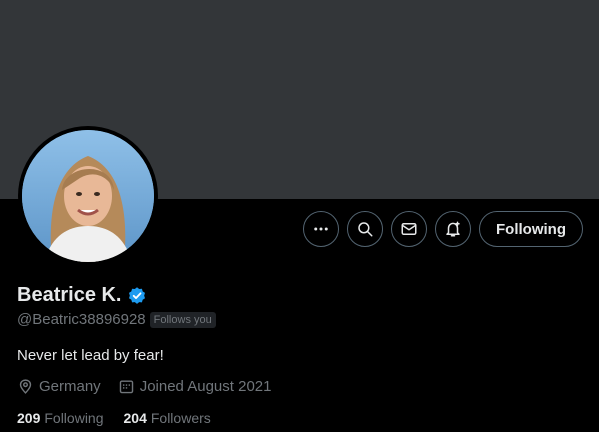  What do you see at coordinates (180, 418) in the screenshot?
I see `followers-label: Followers` at bounding box center [180, 418].